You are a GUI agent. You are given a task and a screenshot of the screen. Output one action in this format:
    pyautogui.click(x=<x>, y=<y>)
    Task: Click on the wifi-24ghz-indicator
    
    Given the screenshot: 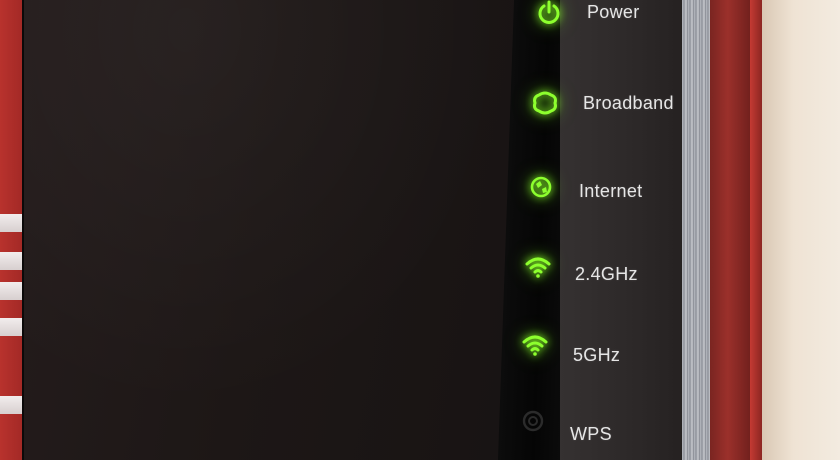 What is the action you would take?
    pyautogui.click(x=538, y=267)
    